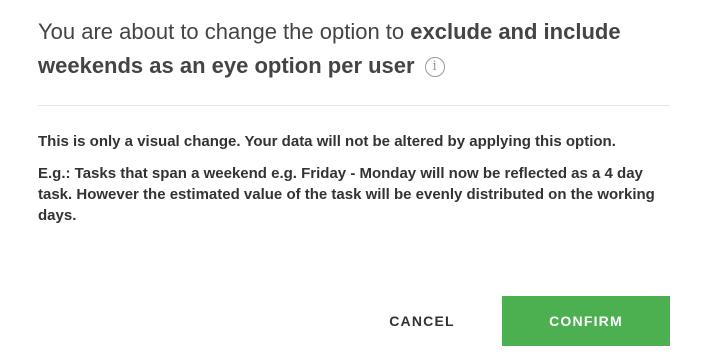 Image resolution: width=701 pixels, height=362 pixels. What do you see at coordinates (434, 67) in the screenshot?
I see `info-icon: i` at bounding box center [434, 67].